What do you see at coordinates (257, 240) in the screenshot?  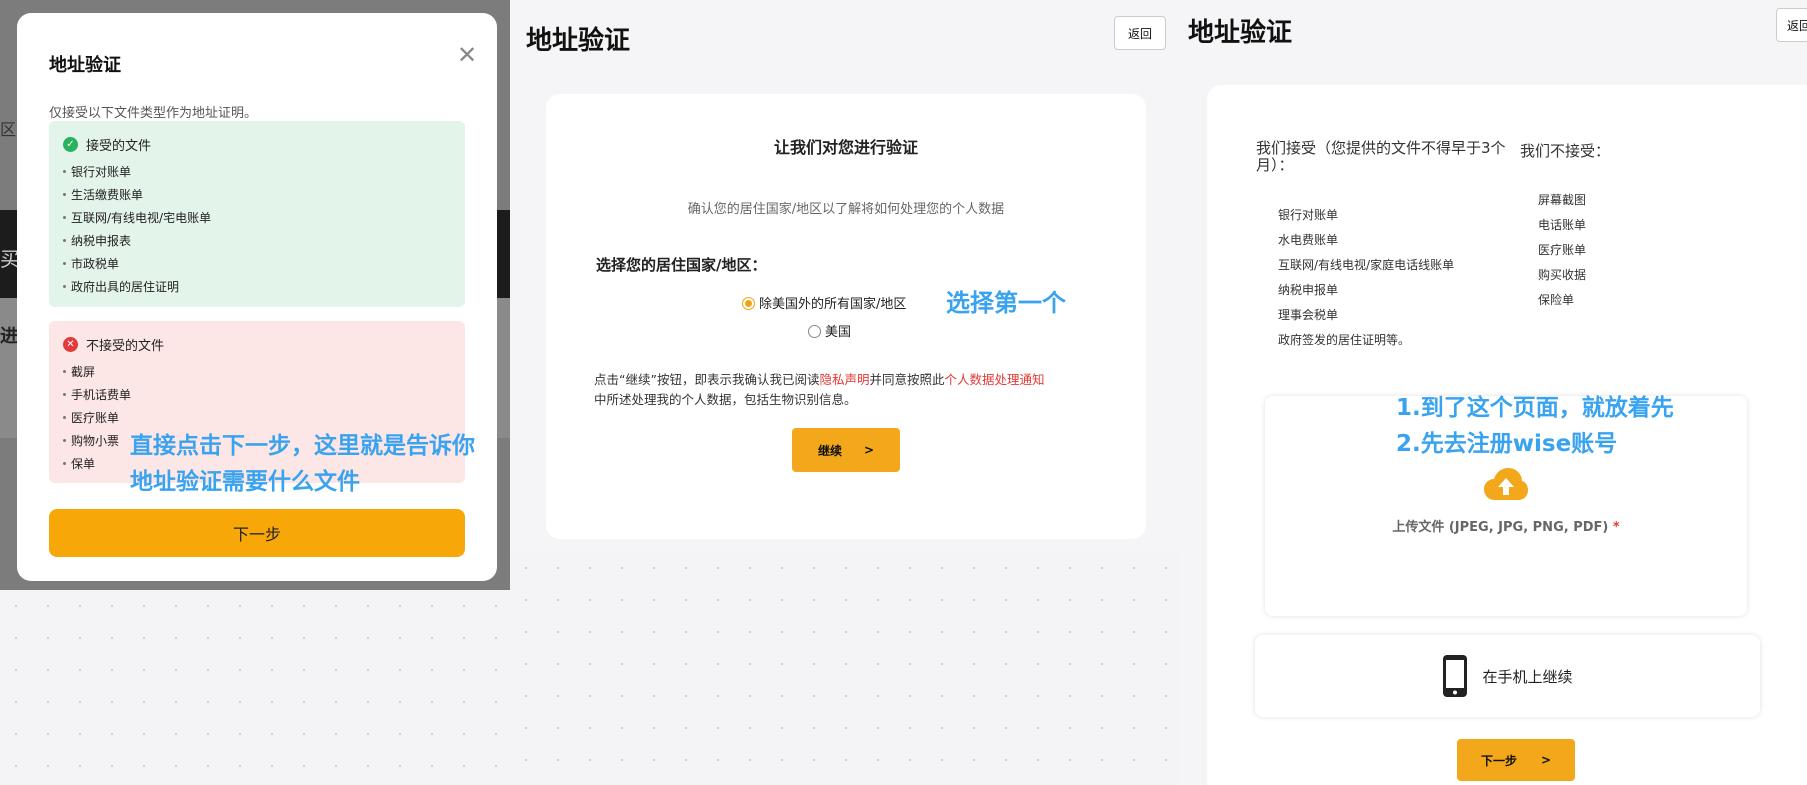 I see `list-item: 纳税申报表` at bounding box center [257, 240].